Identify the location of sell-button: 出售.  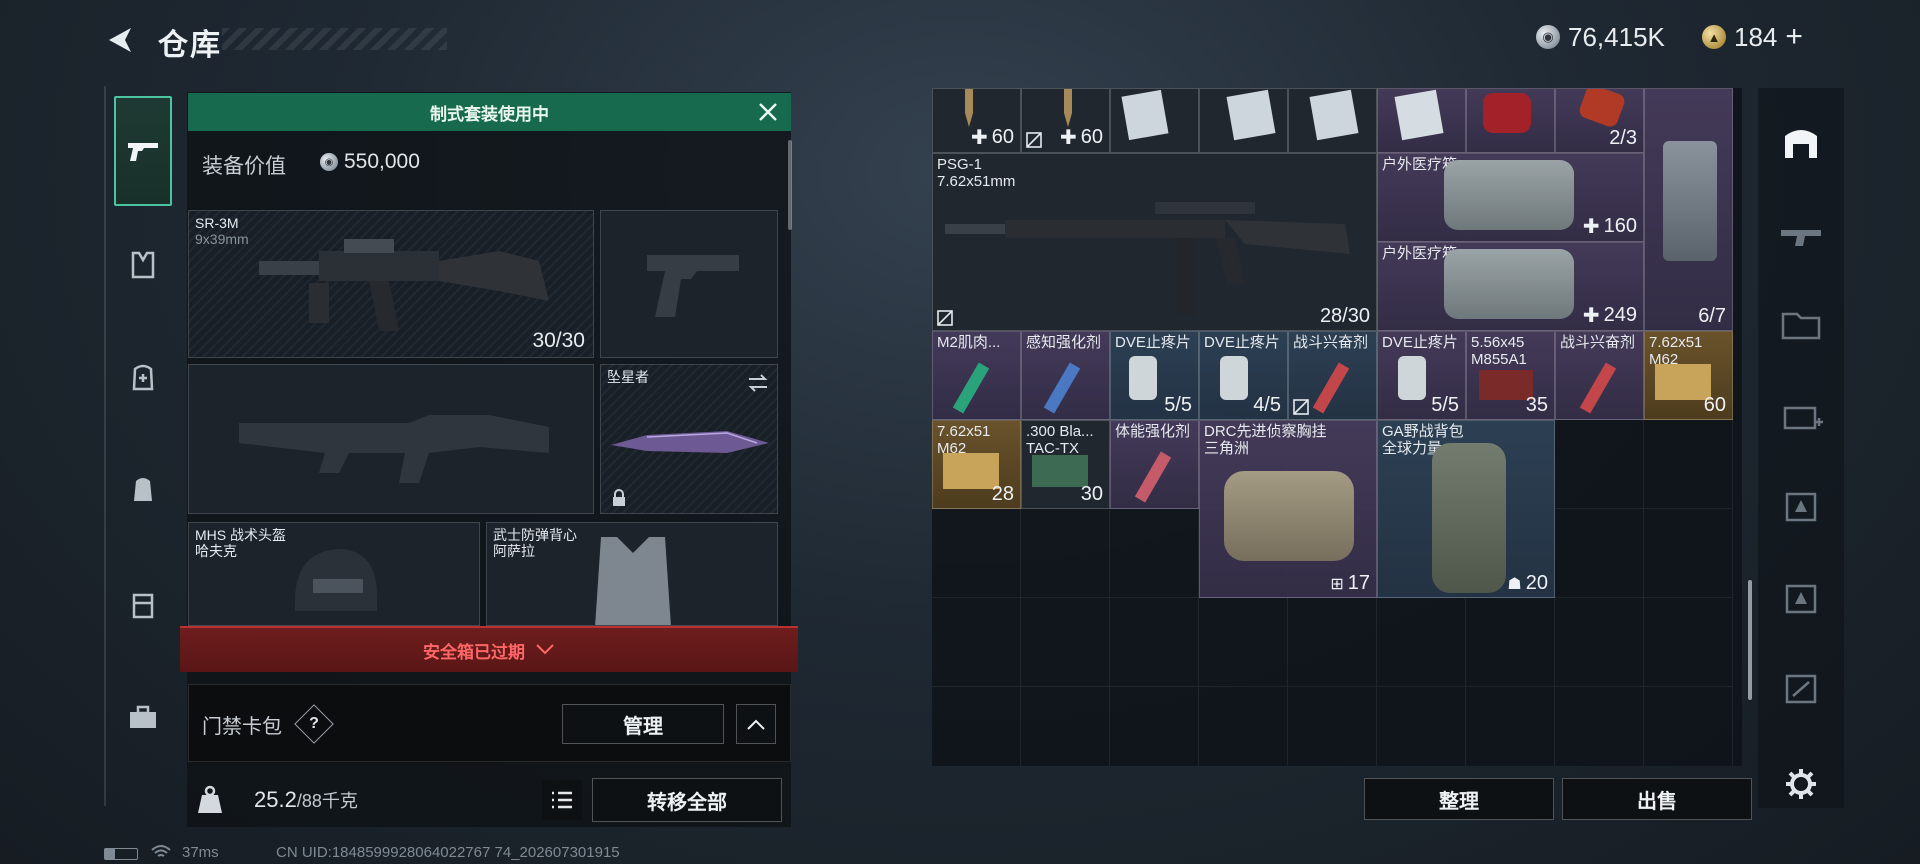
(1657, 799).